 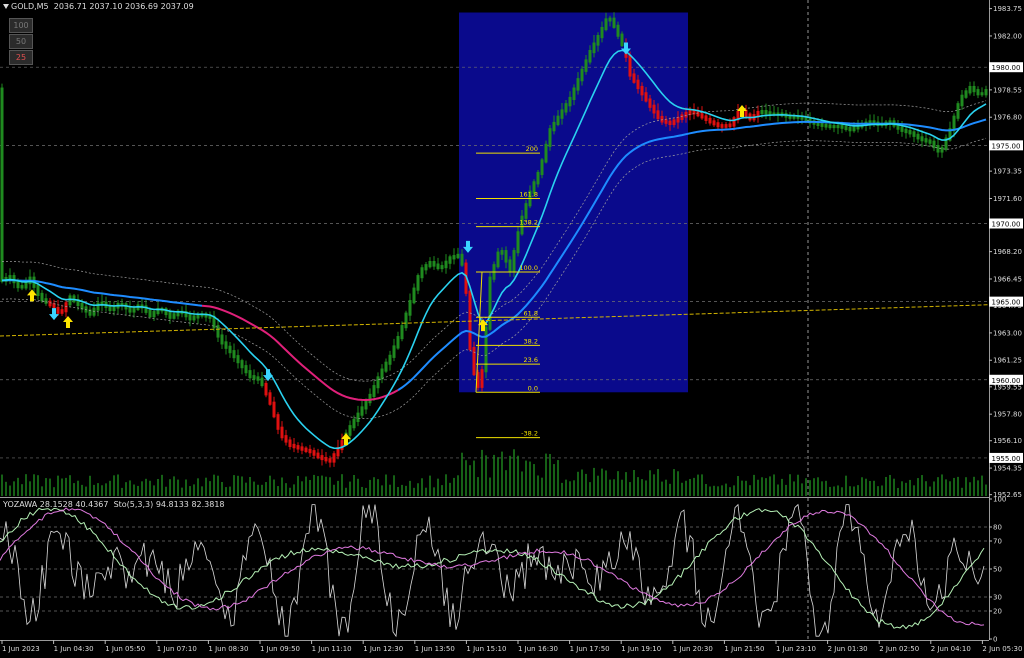 What do you see at coordinates (999, 500) in the screenshot?
I see `osc-tick-label: 100` at bounding box center [999, 500].